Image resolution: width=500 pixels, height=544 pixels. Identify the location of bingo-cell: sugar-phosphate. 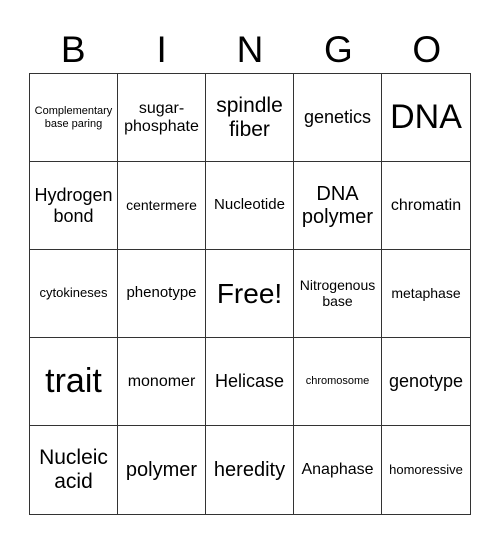
(162, 118).